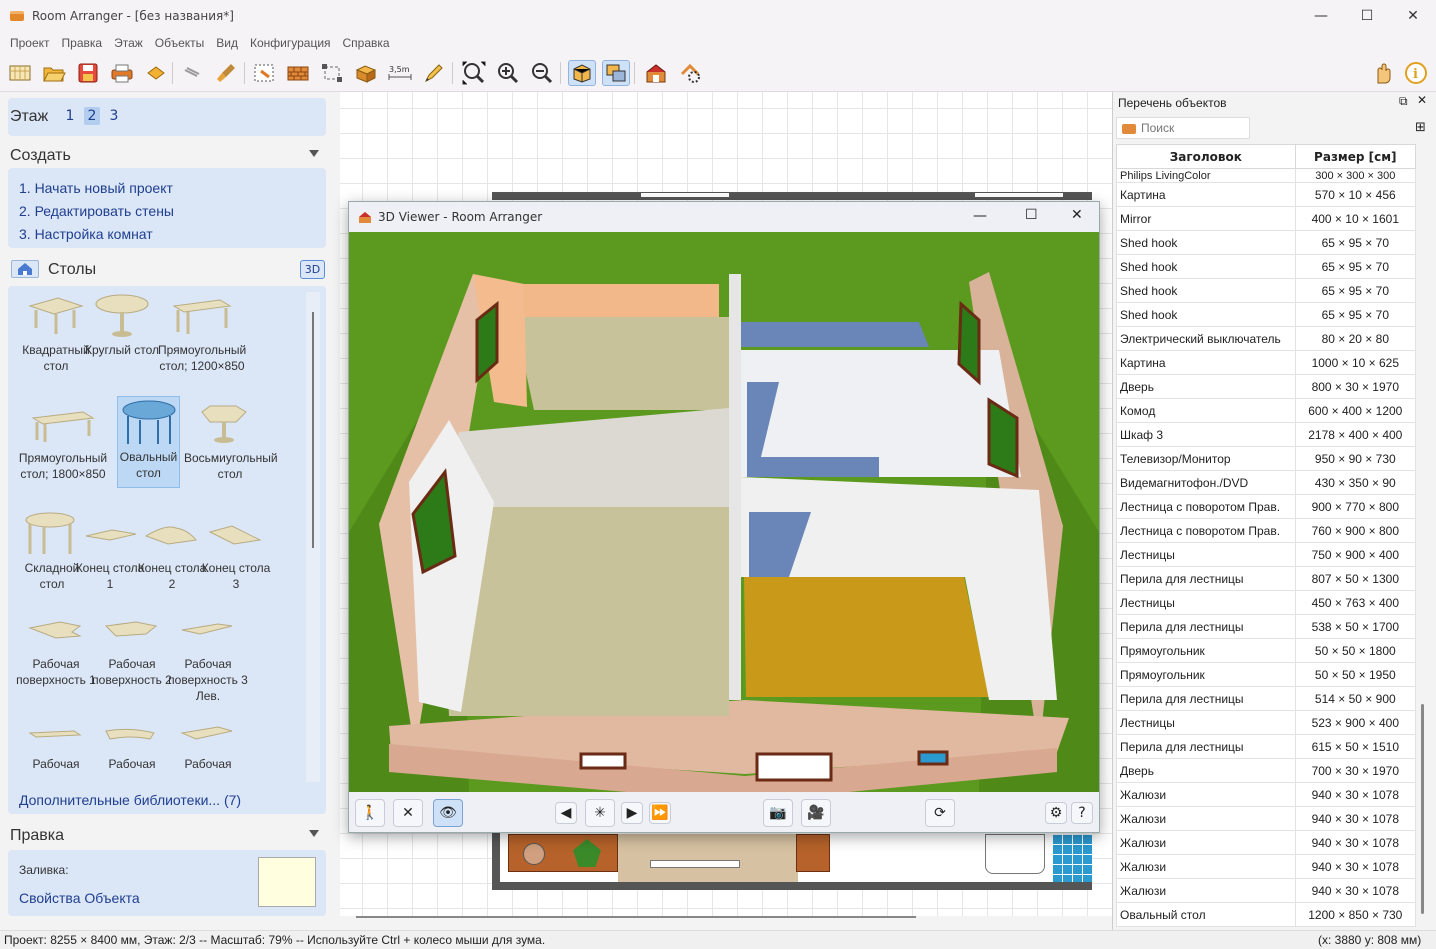 The width and height of the screenshot is (1436, 949). I want to click on menu-project: Проект, so click(30, 43).